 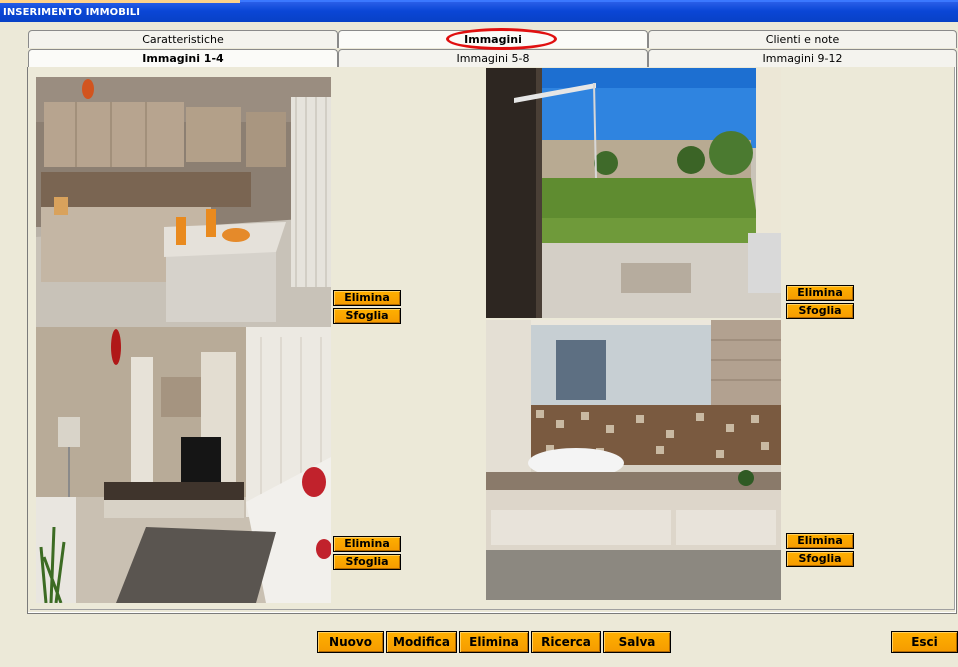 I want to click on tab-caratteristiche: Caratteristiche, so click(x=183, y=39).